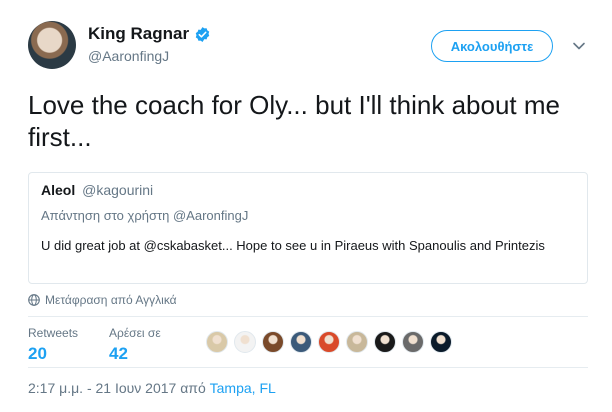 The image size is (612, 412). I want to click on likes-stat: Αρέσει σε 42, so click(135, 345).